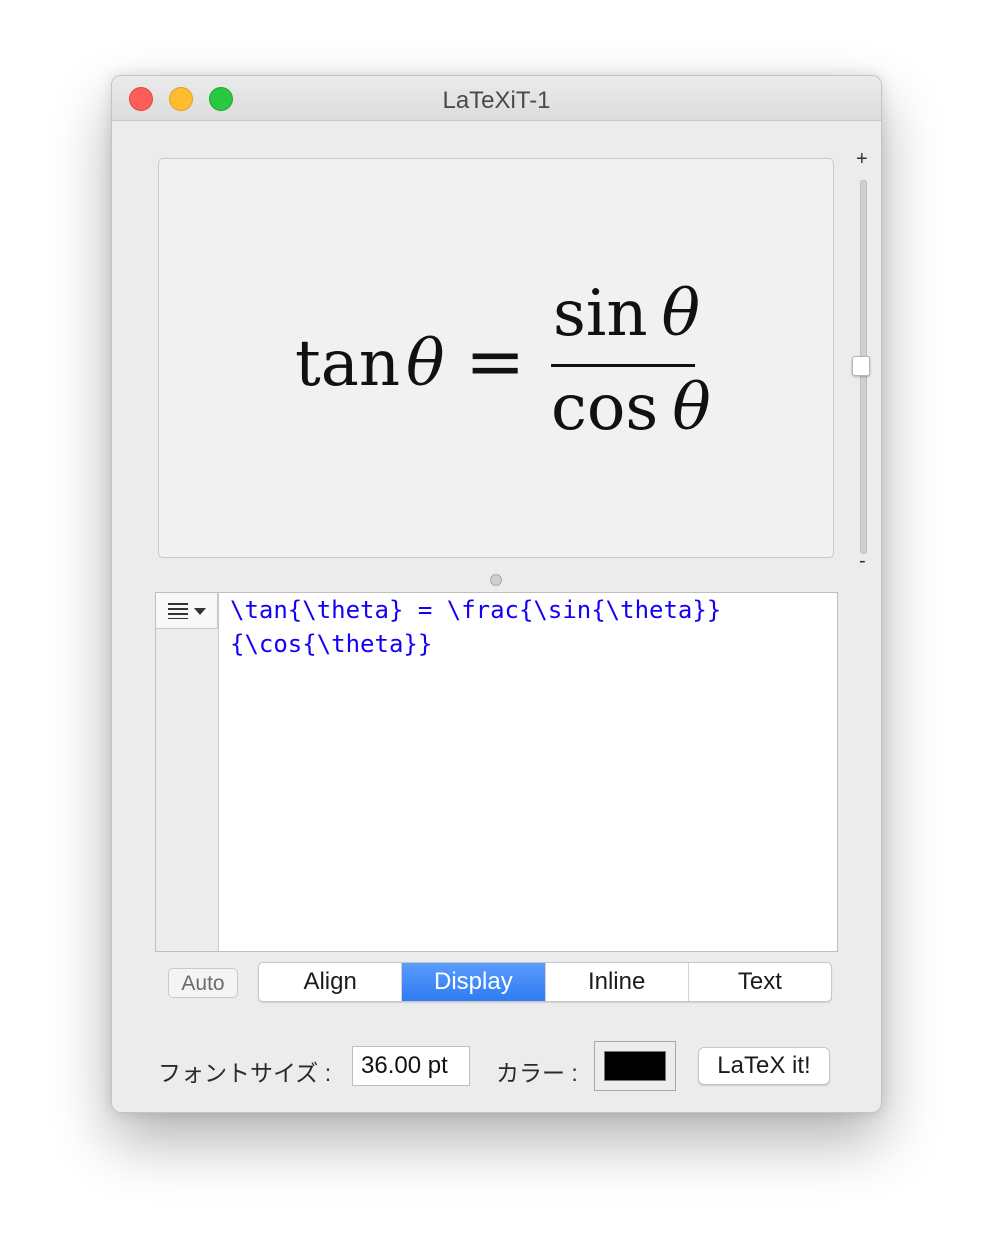 This screenshot has height=1260, width=992. Describe the element at coordinates (331, 644) in the screenshot. I see `code-line: {\cos{\theta}}` at that location.